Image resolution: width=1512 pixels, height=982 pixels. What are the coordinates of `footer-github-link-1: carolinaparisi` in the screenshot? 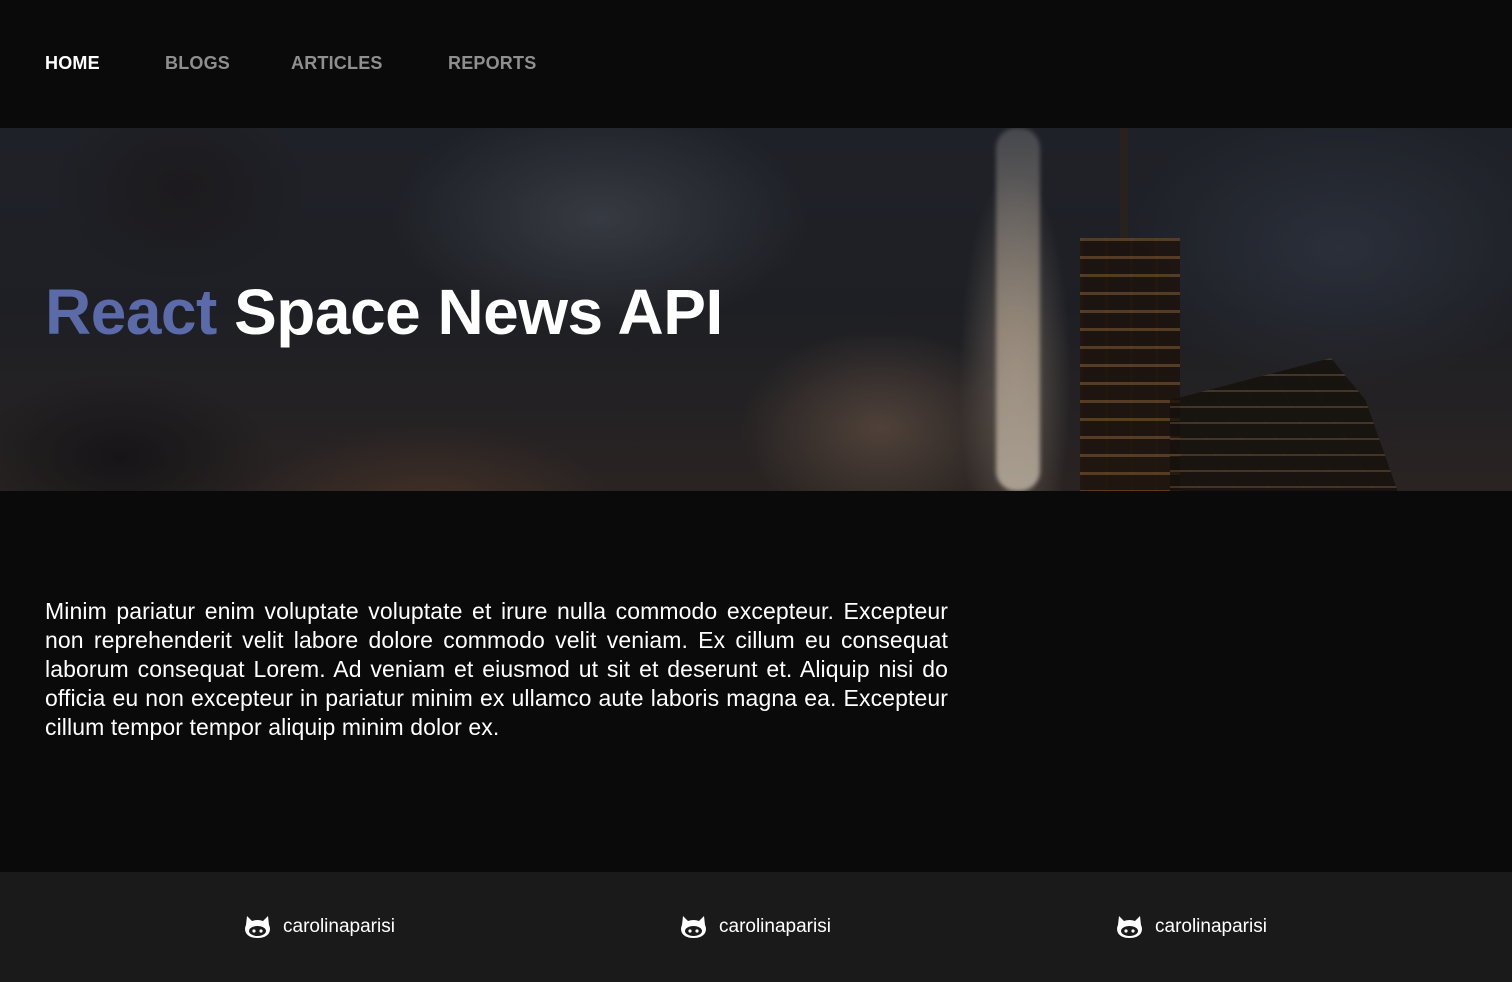 It's located at (319, 927).